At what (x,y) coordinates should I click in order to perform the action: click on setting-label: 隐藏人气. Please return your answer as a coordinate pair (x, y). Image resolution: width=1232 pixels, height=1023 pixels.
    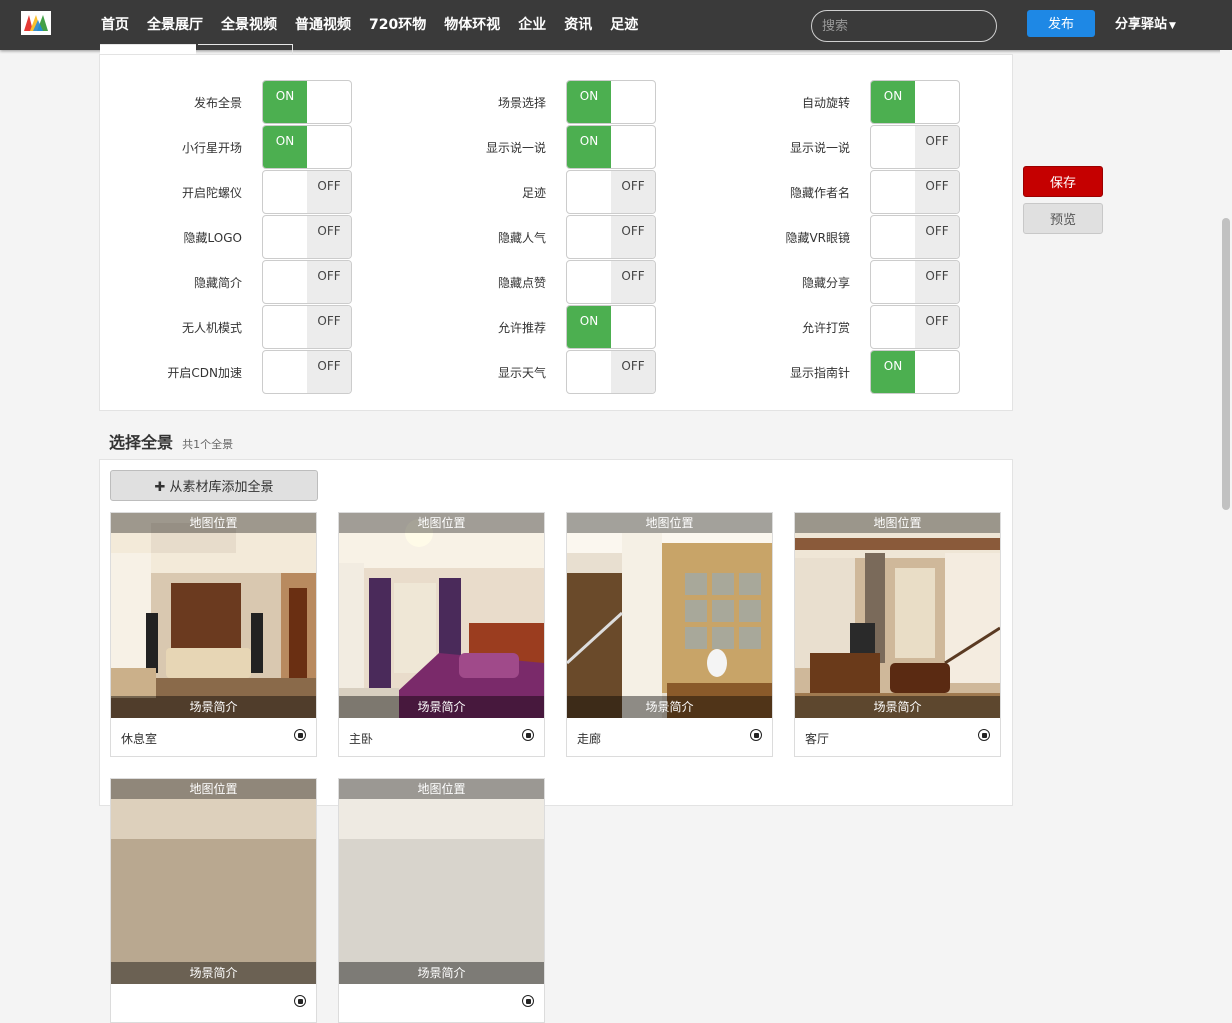
    Looking at the image, I should click on (521, 237).